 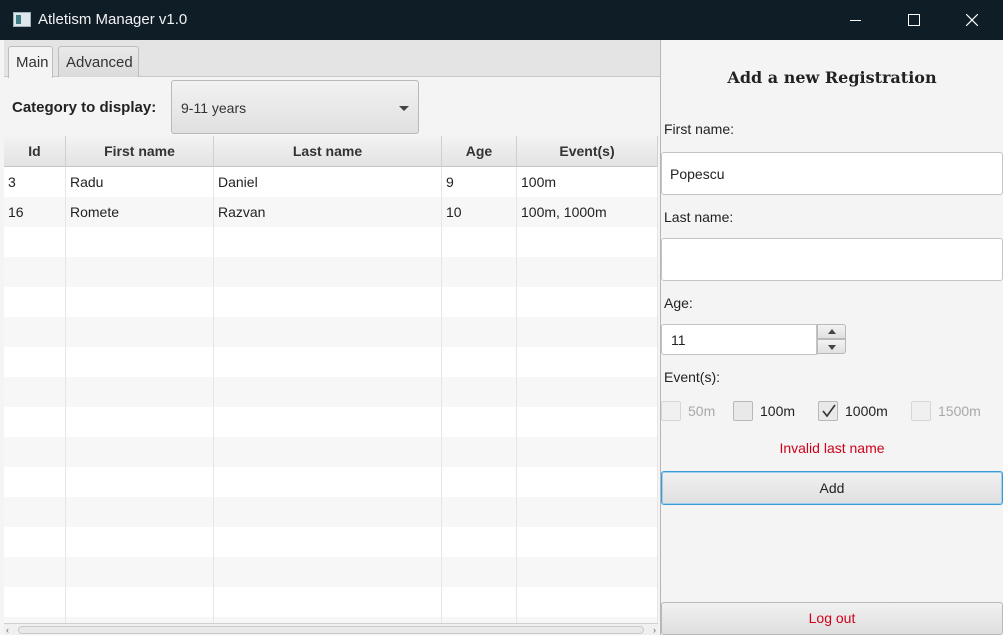 What do you see at coordinates (30, 62) in the screenshot?
I see `tab-main: Main` at bounding box center [30, 62].